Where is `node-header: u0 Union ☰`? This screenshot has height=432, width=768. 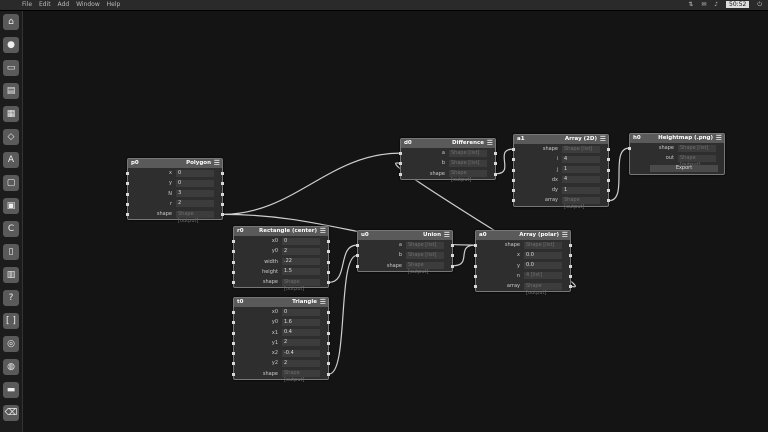
node-header: u0 Union ☰ is located at coordinates (405, 235).